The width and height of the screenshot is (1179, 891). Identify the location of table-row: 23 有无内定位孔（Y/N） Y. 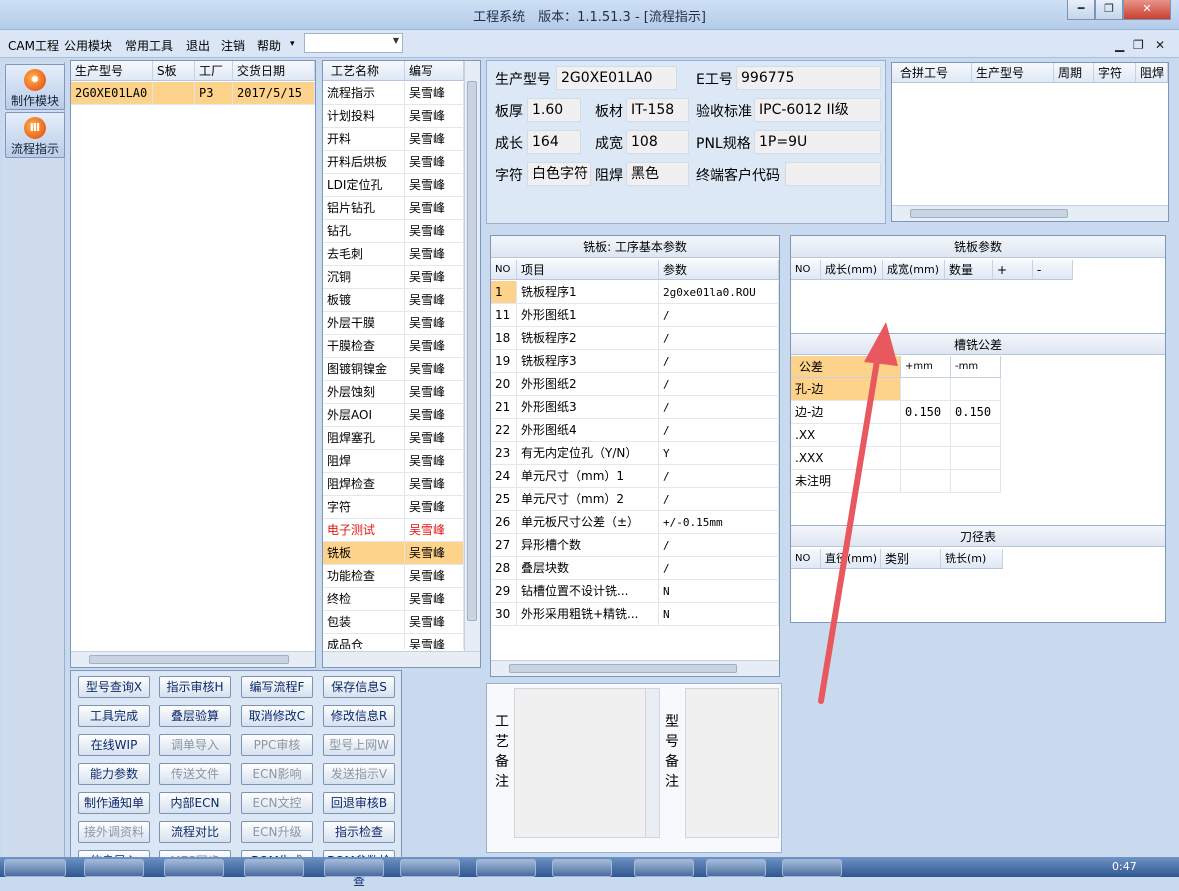
(635, 453).